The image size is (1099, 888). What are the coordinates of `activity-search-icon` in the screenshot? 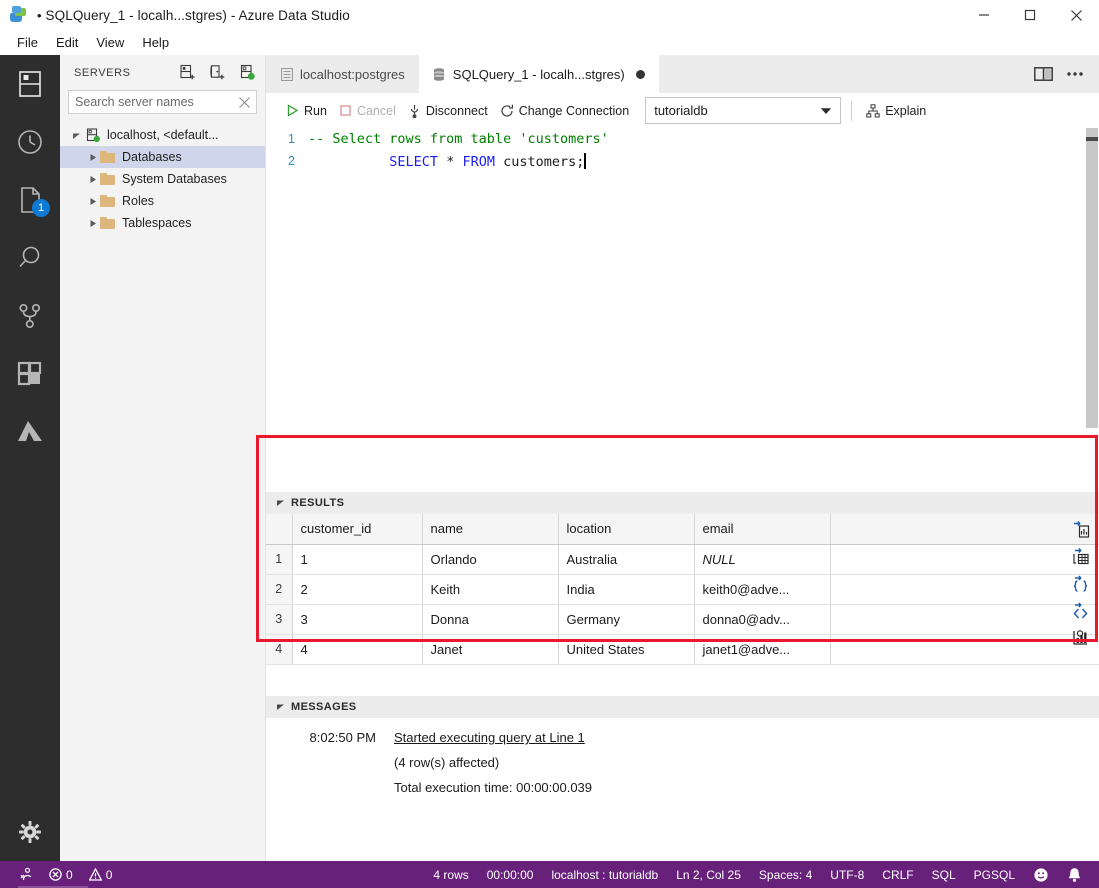 It's located at (30, 258).